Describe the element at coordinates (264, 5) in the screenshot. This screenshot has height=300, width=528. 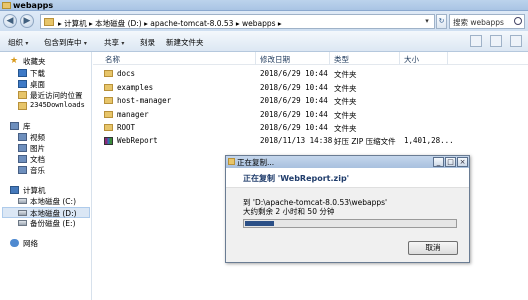
I see `window-titlebar: webapps` at that location.